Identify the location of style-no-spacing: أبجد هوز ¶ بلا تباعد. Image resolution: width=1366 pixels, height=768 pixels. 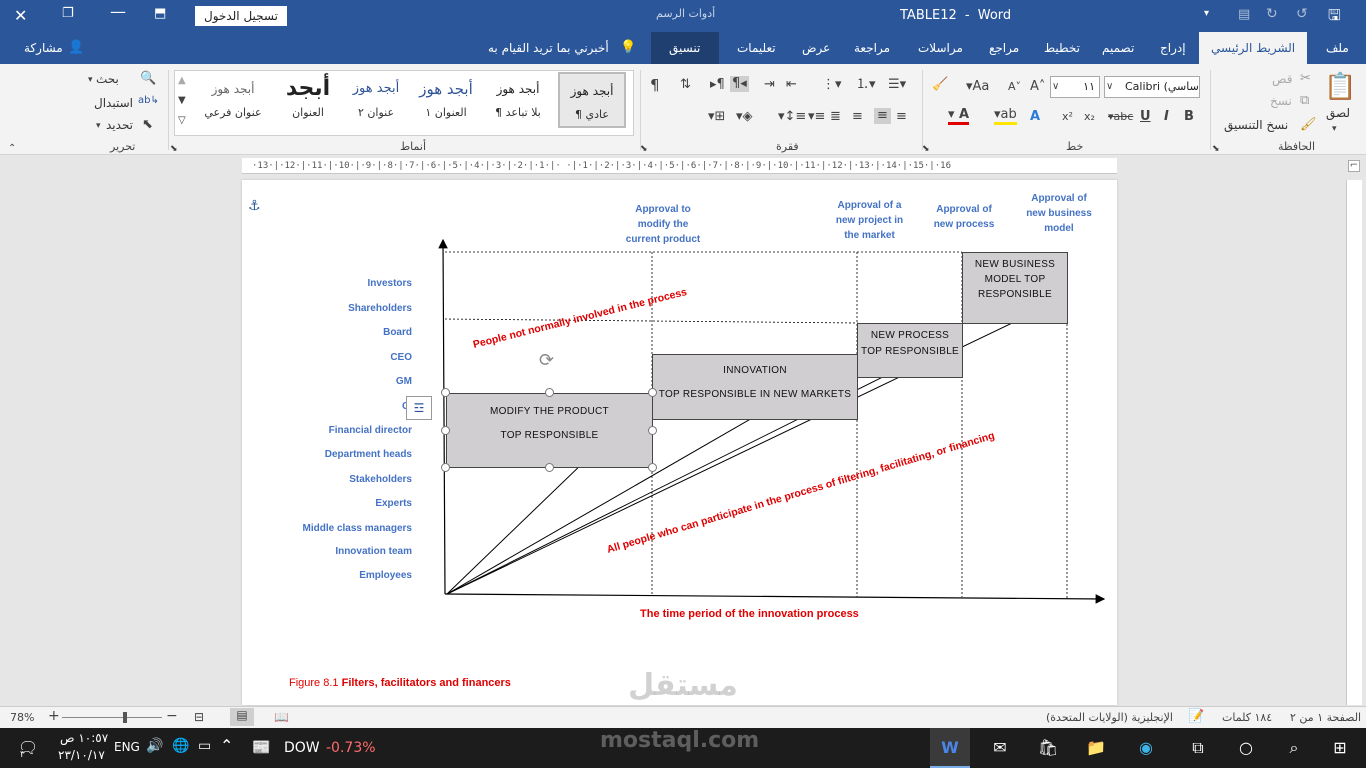
(518, 100).